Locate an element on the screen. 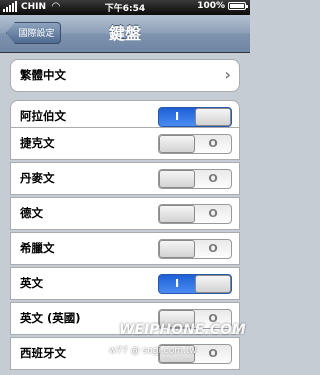 This screenshot has width=320, height=375. navigation-bar: 鍵盤 國際設定 is located at coordinates (125, 34).